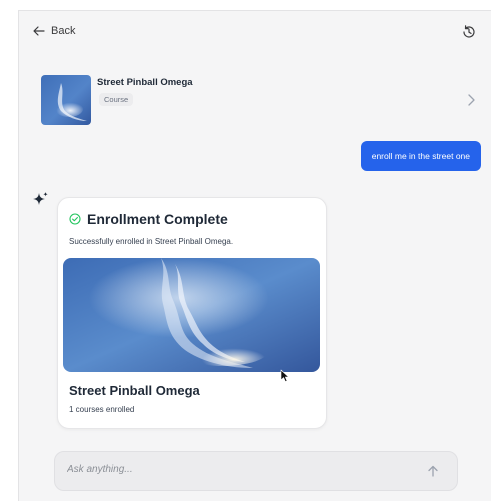 The image size is (492, 501). I want to click on send-button, so click(433, 471).